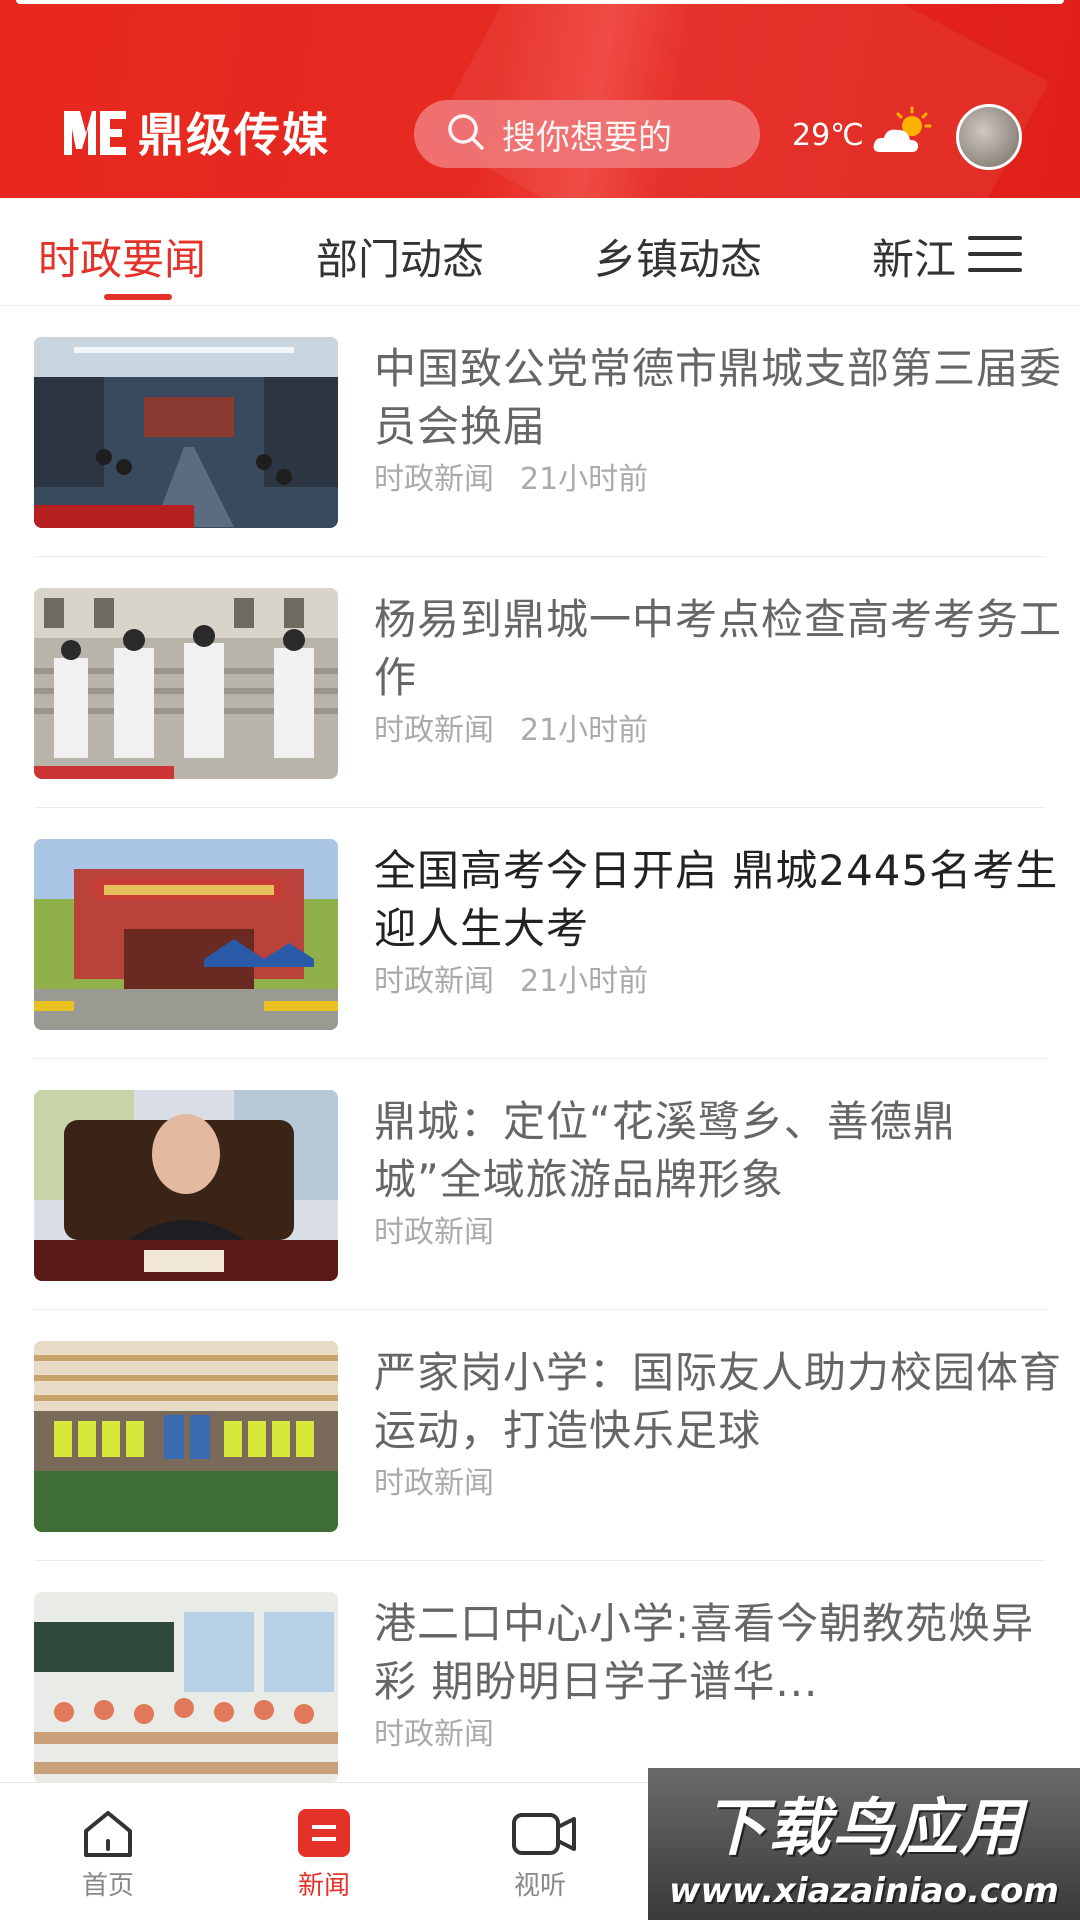  I want to click on nav-video: 视听, so click(540, 1854).